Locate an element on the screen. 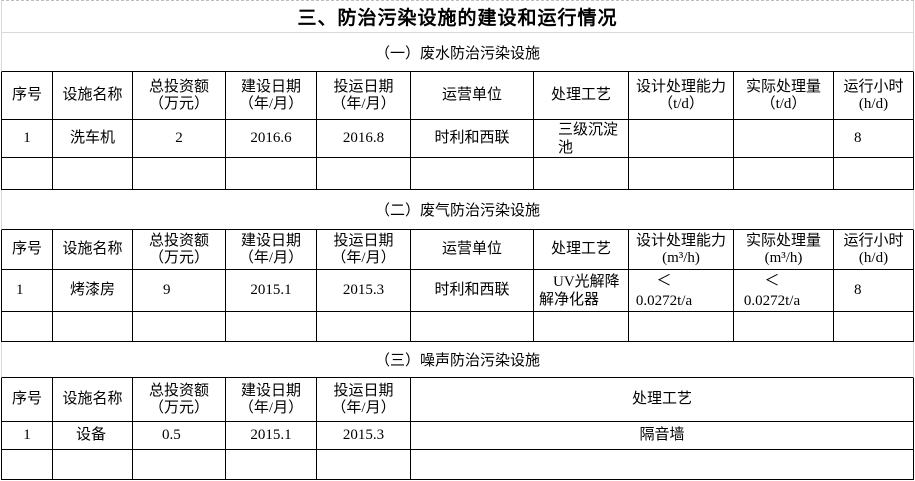  cell-total-investment: 2 is located at coordinates (179, 139).